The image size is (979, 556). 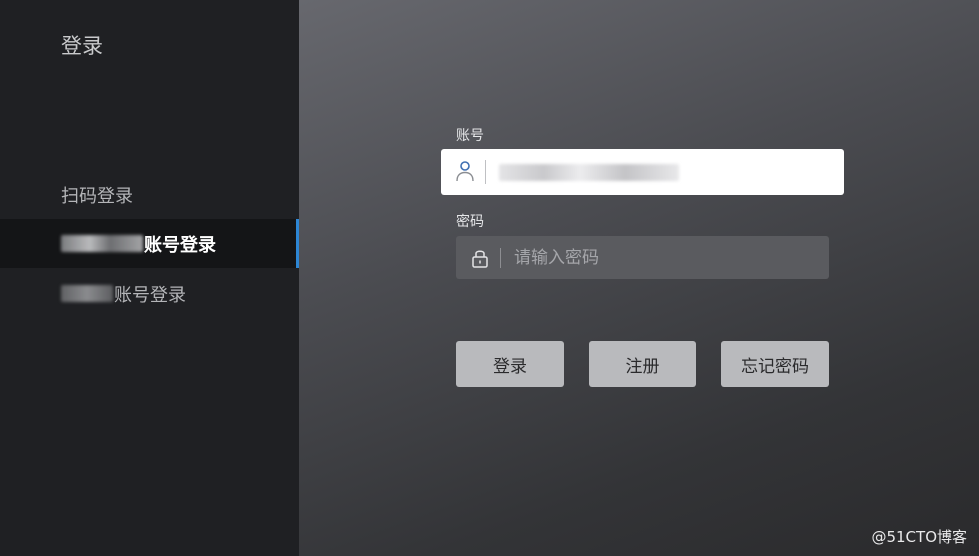 I want to click on sidebar-item-qrcode-login: 扫码登录, so click(x=149, y=194).